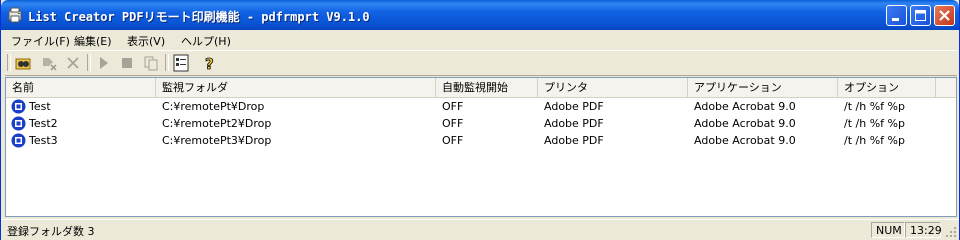 The width and height of the screenshot is (960, 240). I want to click on toolbar-grip, so click(9, 62).